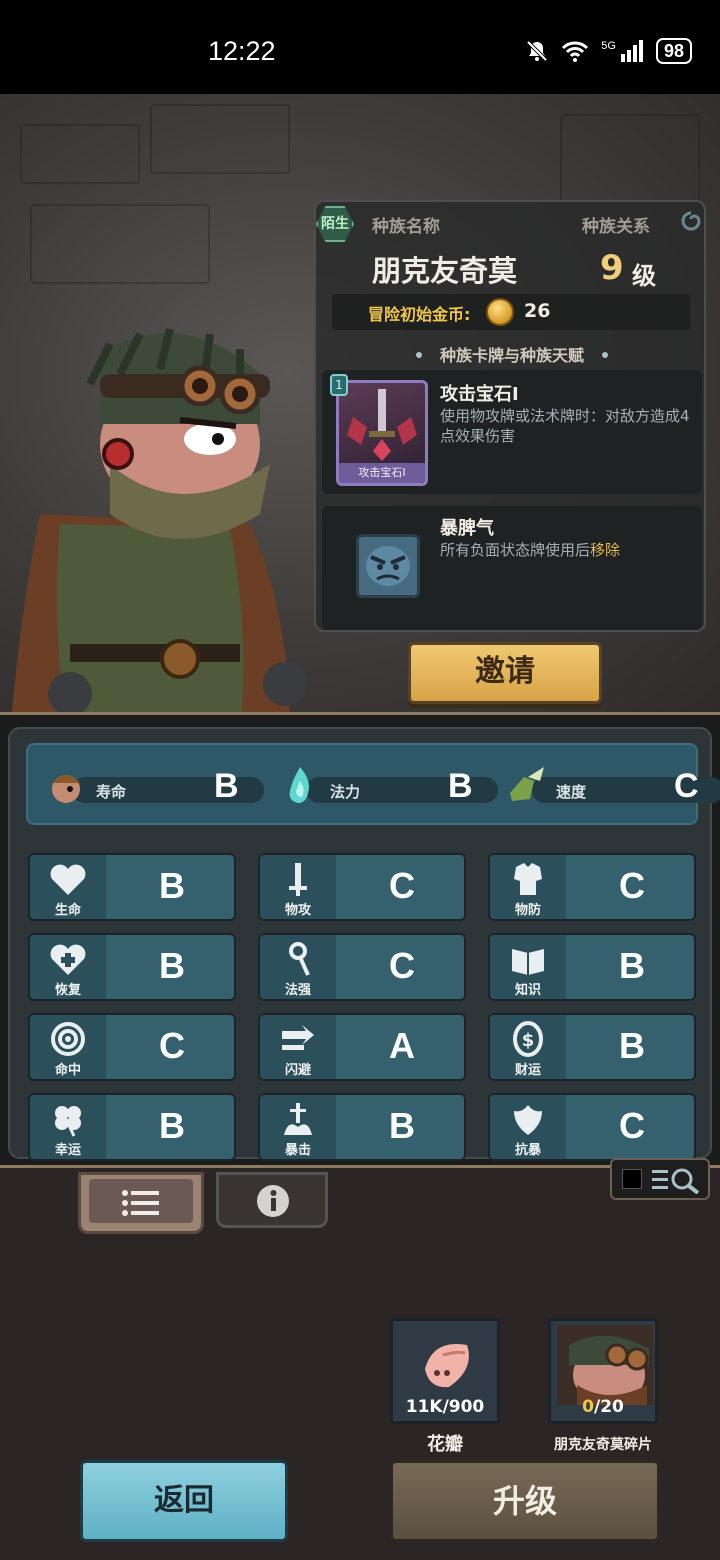 The image size is (720, 1560). Describe the element at coordinates (445, 1407) in the screenshot. I see `petal-count: 11K/900` at that location.